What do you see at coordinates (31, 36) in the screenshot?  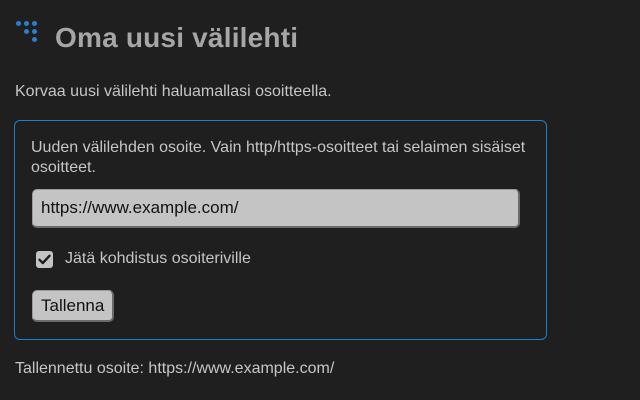 I see `dots-logo-icon` at bounding box center [31, 36].